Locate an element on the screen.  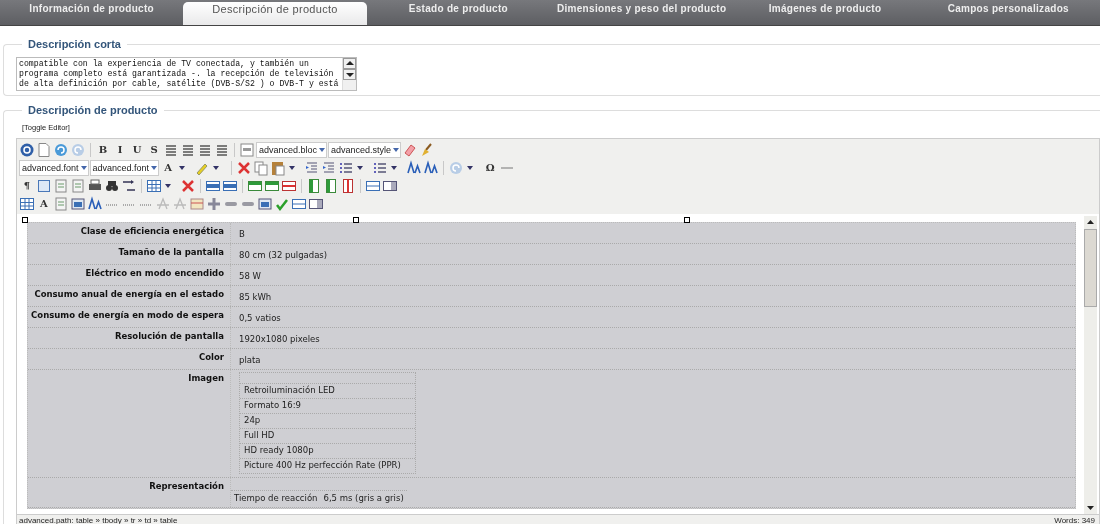
spec-value: 80 cm (32 pulgadas) is located at coordinates (283, 255).